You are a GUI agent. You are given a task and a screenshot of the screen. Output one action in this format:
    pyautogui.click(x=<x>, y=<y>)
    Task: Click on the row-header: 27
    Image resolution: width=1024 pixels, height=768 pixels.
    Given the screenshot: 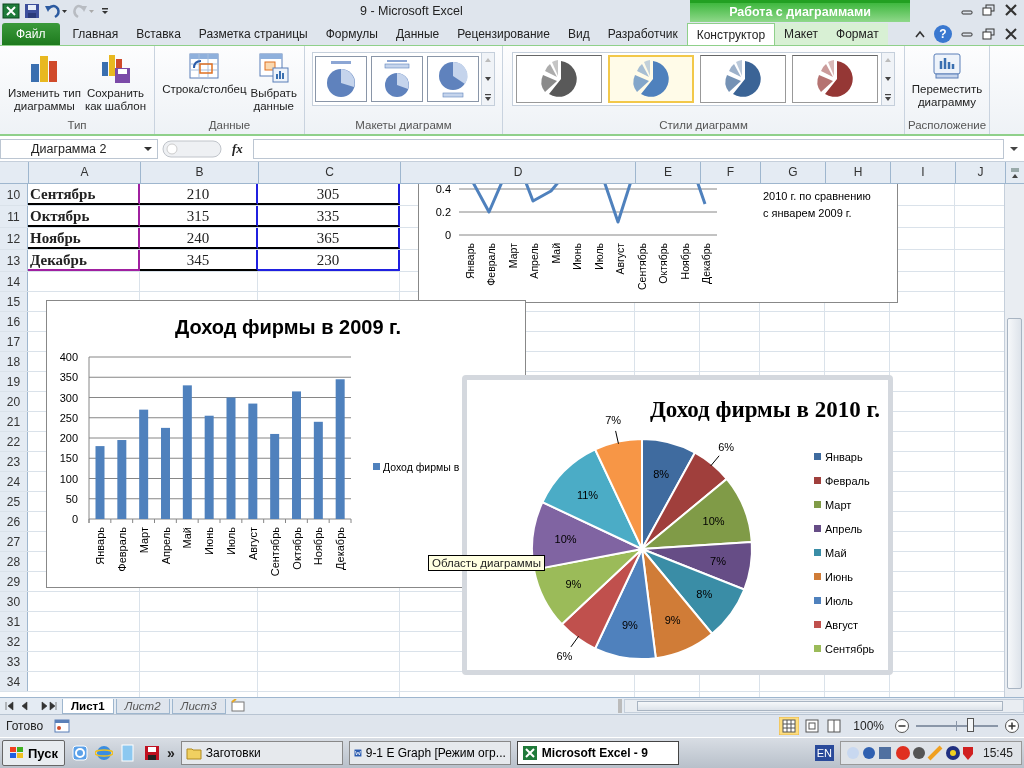 What is the action you would take?
    pyautogui.click(x=14, y=541)
    